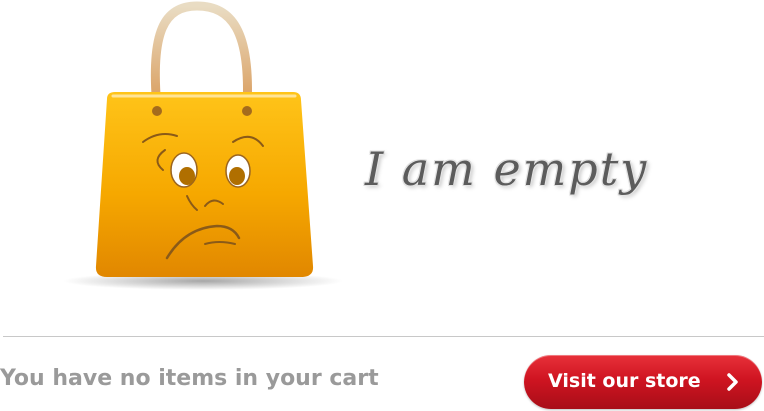 This screenshot has height=411, width=764. I want to click on section-divider, so click(383, 336).